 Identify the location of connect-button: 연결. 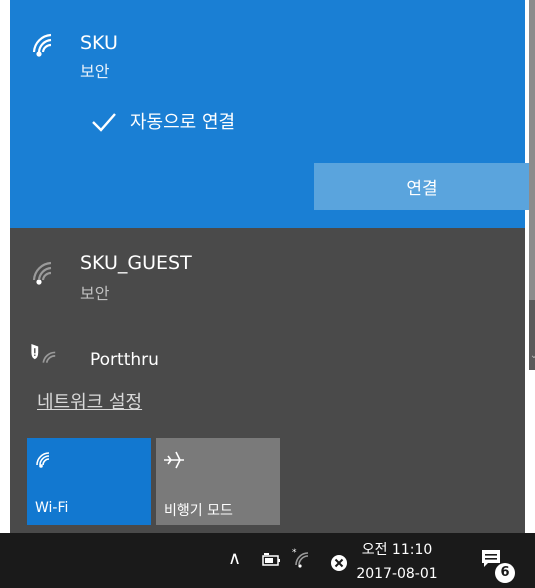
(422, 186).